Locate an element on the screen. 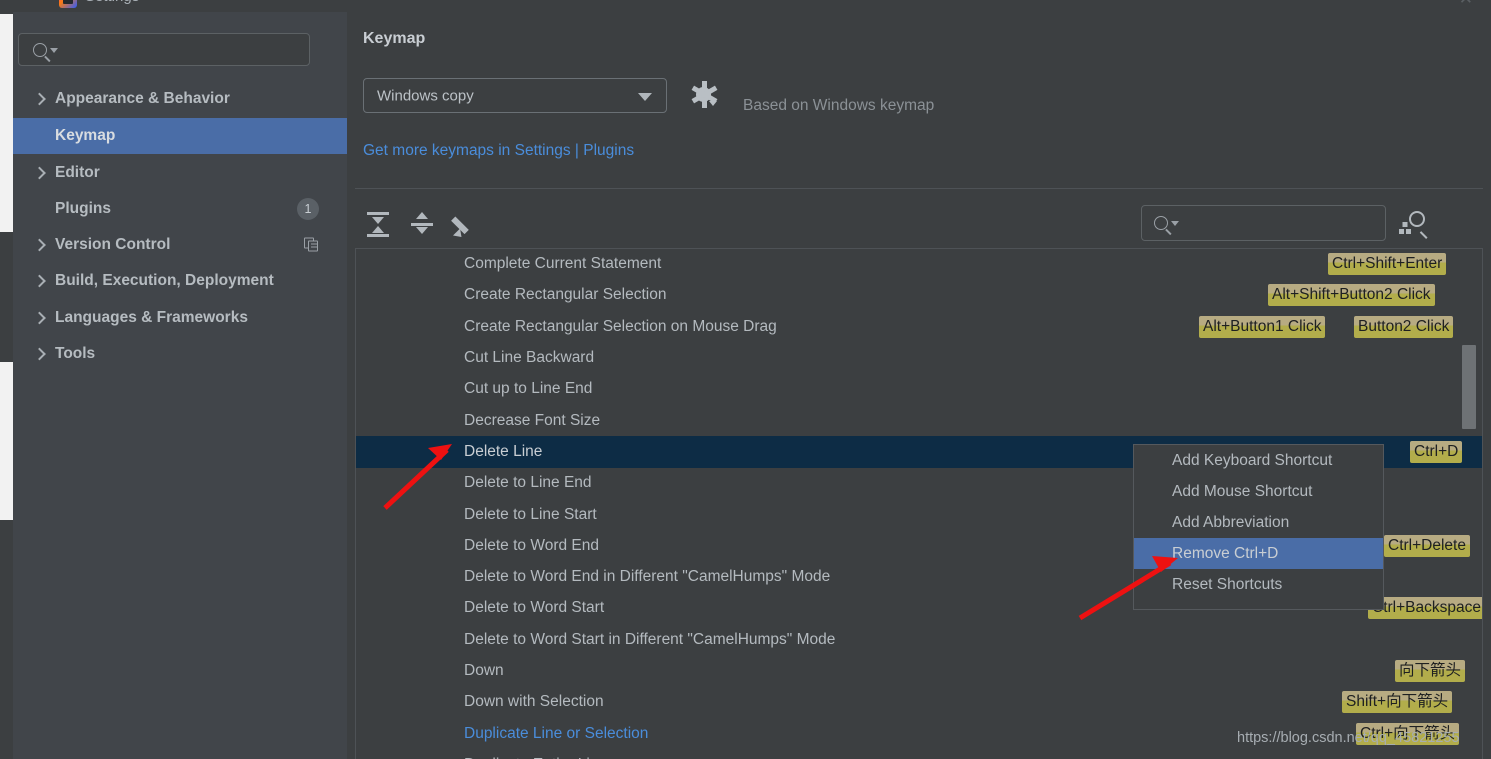 Image resolution: width=1491 pixels, height=759 pixels. sidebar-item-label: Tools is located at coordinates (75, 353).